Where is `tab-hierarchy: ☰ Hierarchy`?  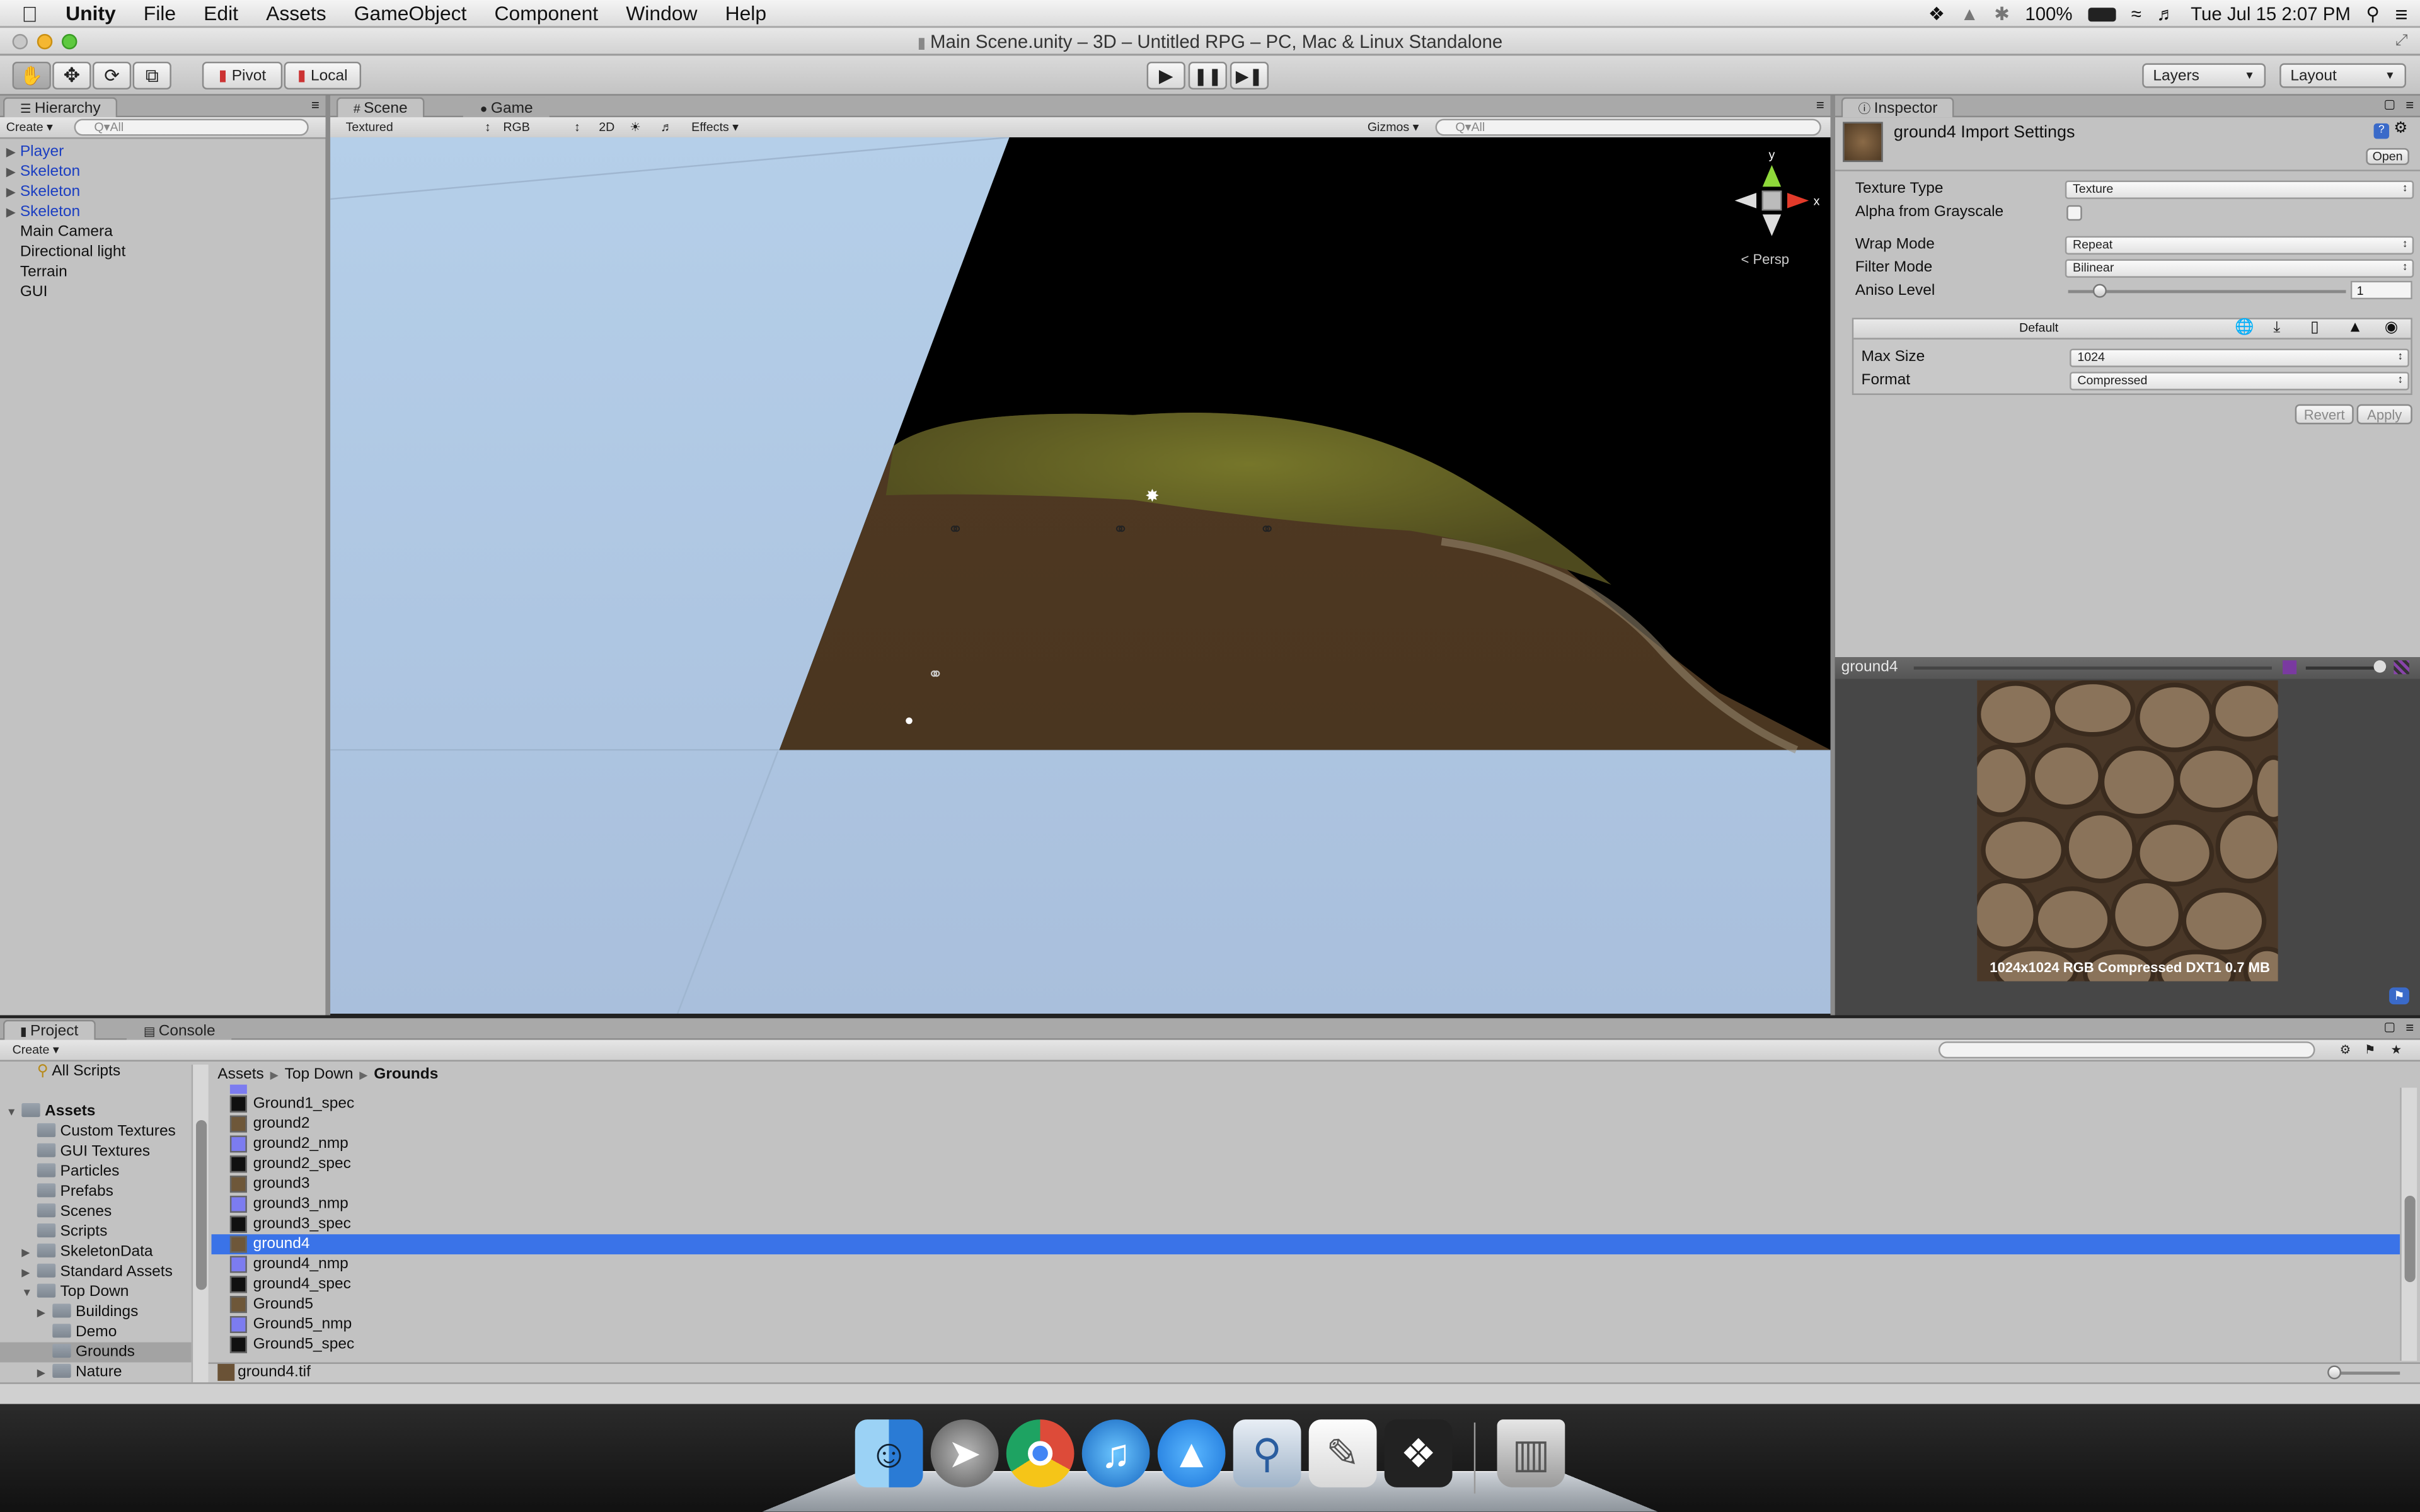 tab-hierarchy: ☰ Hierarchy is located at coordinates (60, 107).